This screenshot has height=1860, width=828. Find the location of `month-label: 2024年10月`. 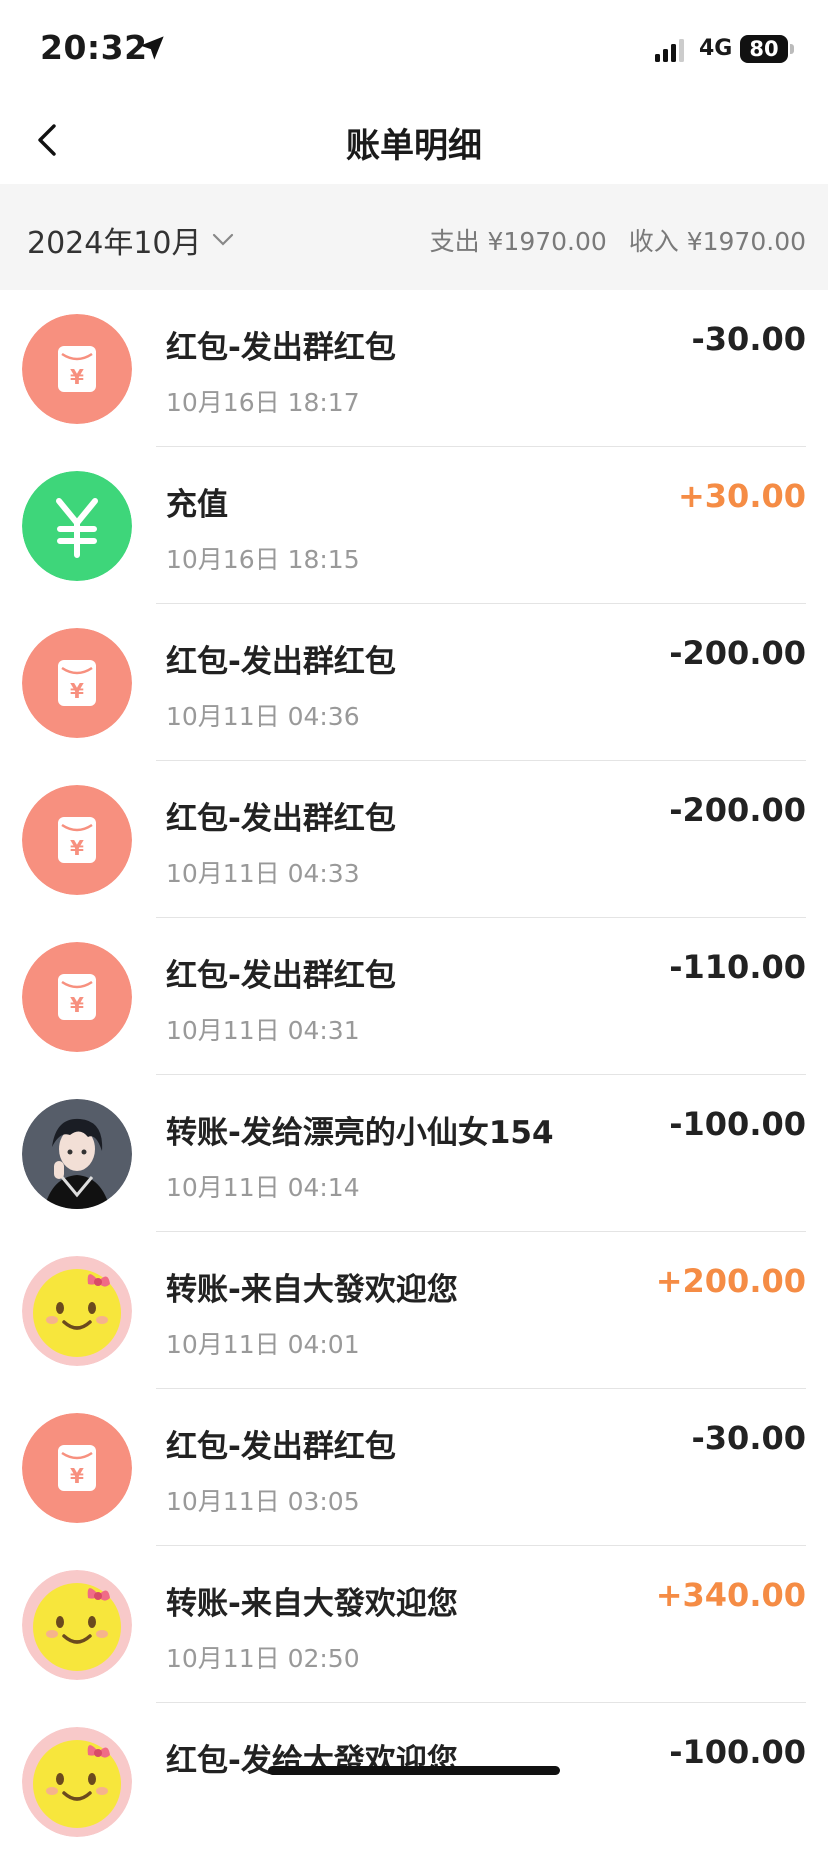

month-label: 2024年10月 is located at coordinates (114, 243).